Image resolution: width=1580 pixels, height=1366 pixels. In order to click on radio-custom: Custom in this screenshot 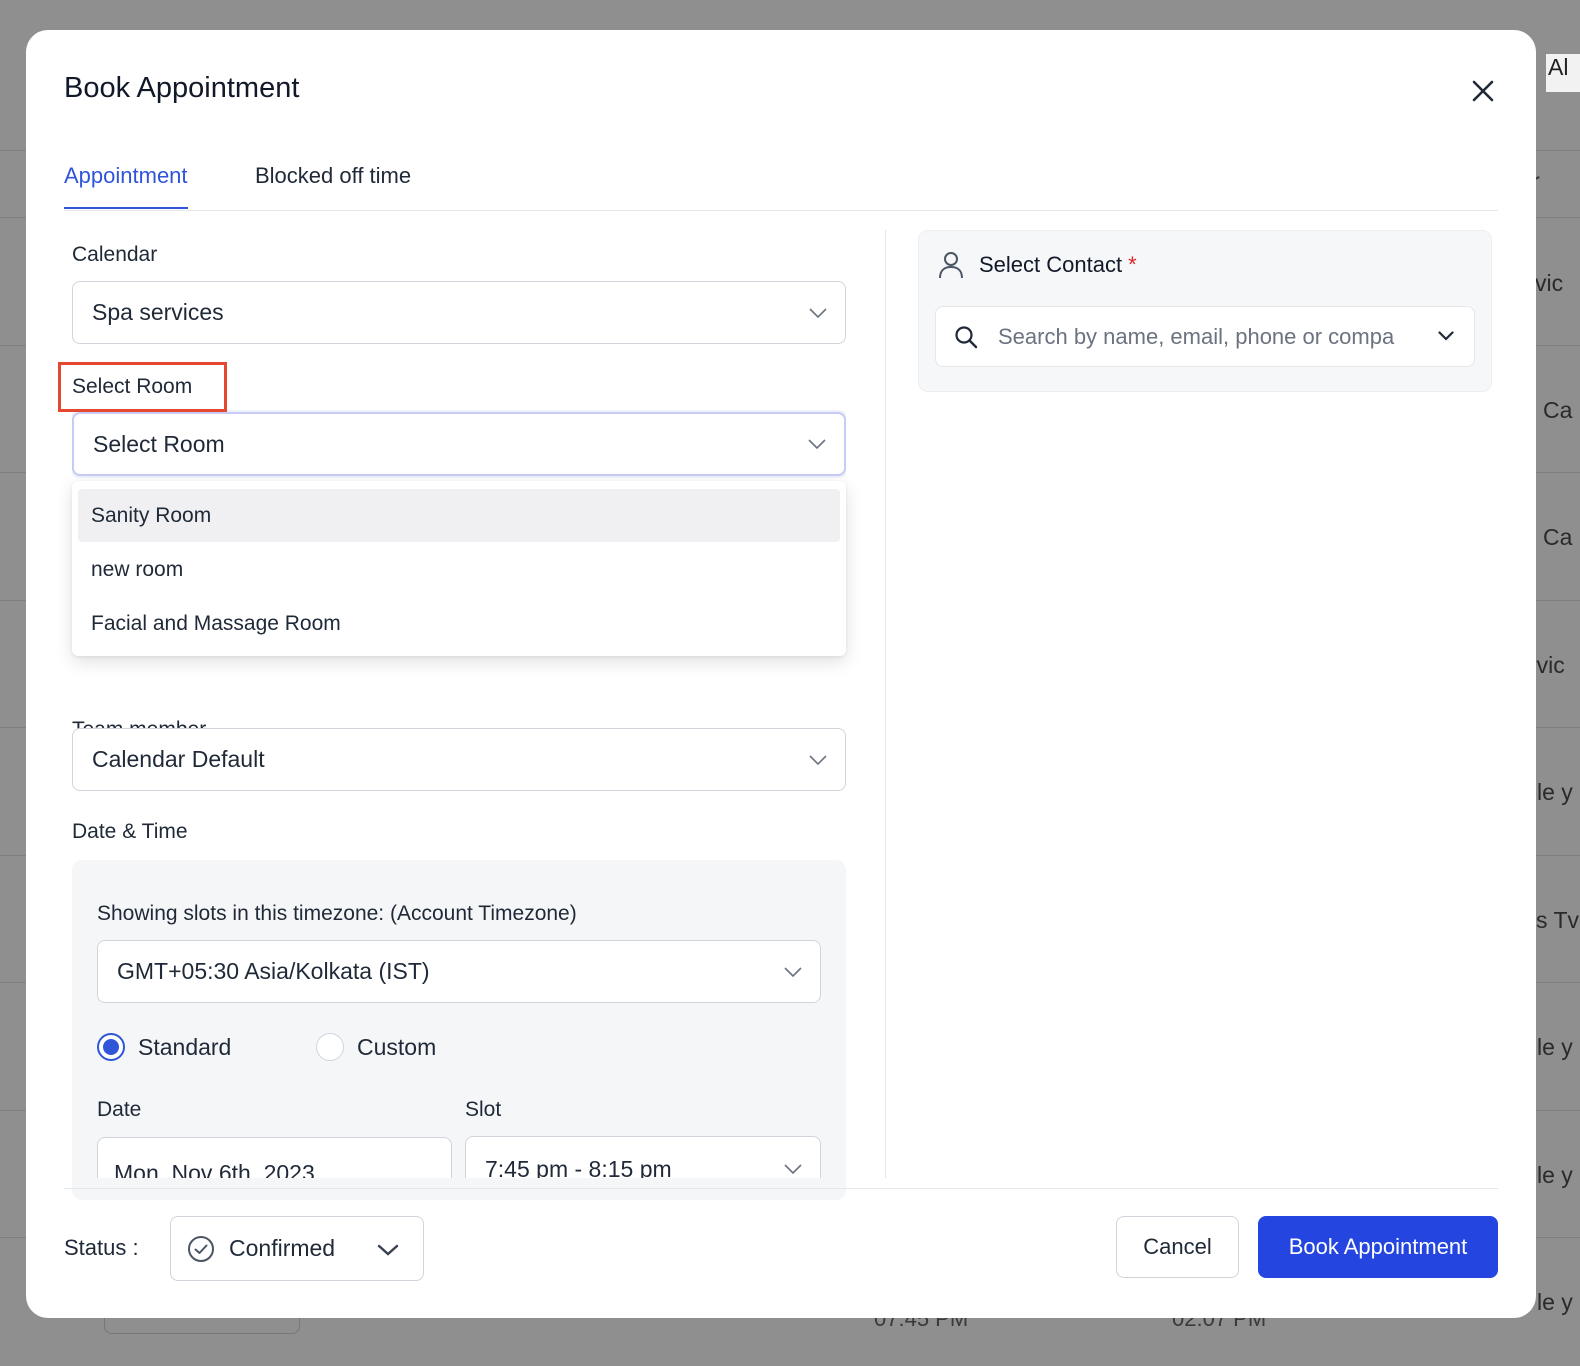, I will do `click(376, 1047)`.